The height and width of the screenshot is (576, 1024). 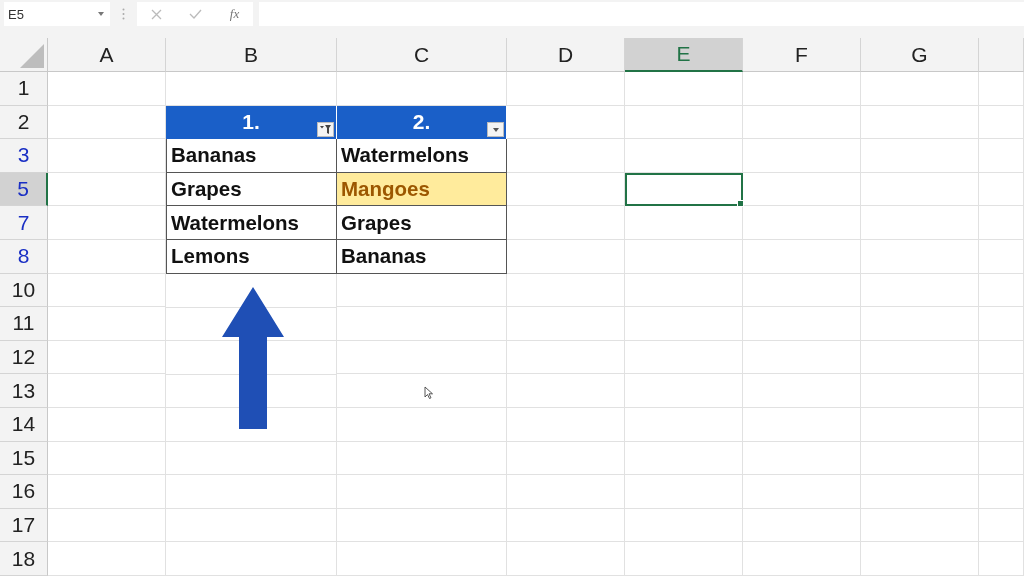 I want to click on check-icon, so click(x=196, y=14).